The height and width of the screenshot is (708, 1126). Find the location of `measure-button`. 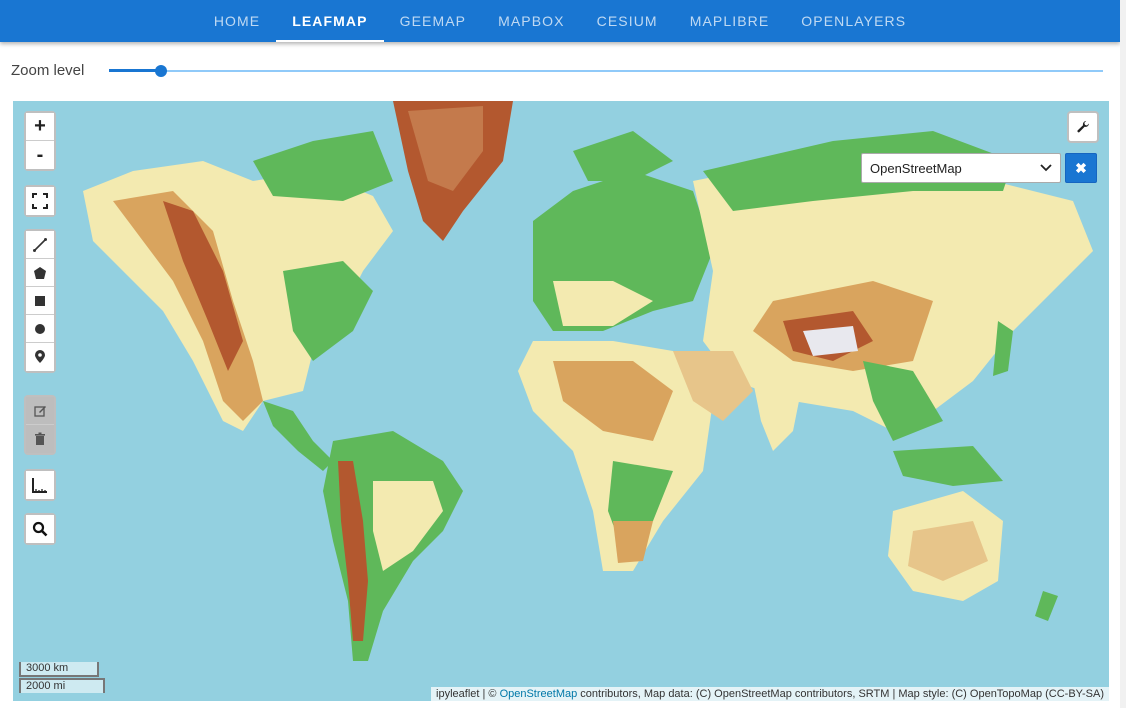

measure-button is located at coordinates (40, 485).